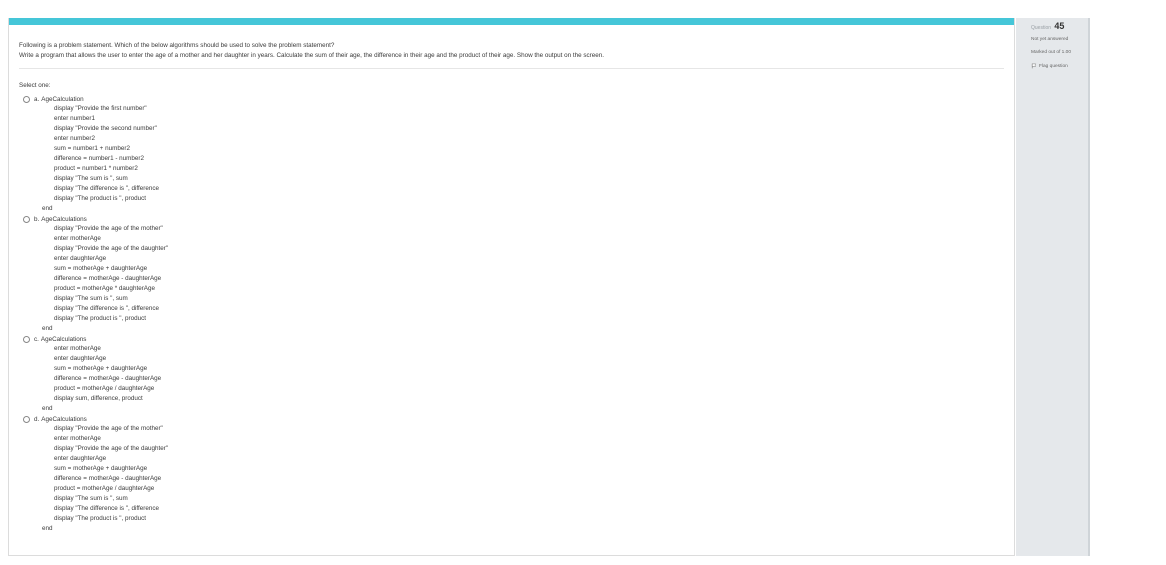 The width and height of the screenshot is (1166, 565). I want to click on option-letter: b., so click(37, 219).